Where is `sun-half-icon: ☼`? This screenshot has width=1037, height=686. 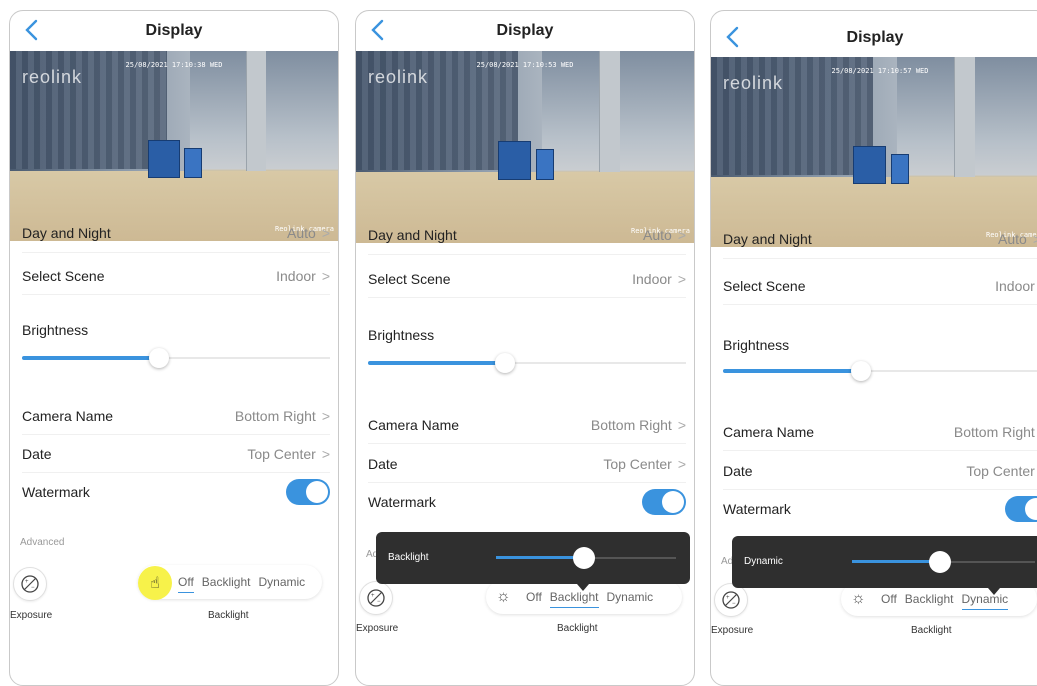
sun-half-icon: ☼ is located at coordinates (503, 596).